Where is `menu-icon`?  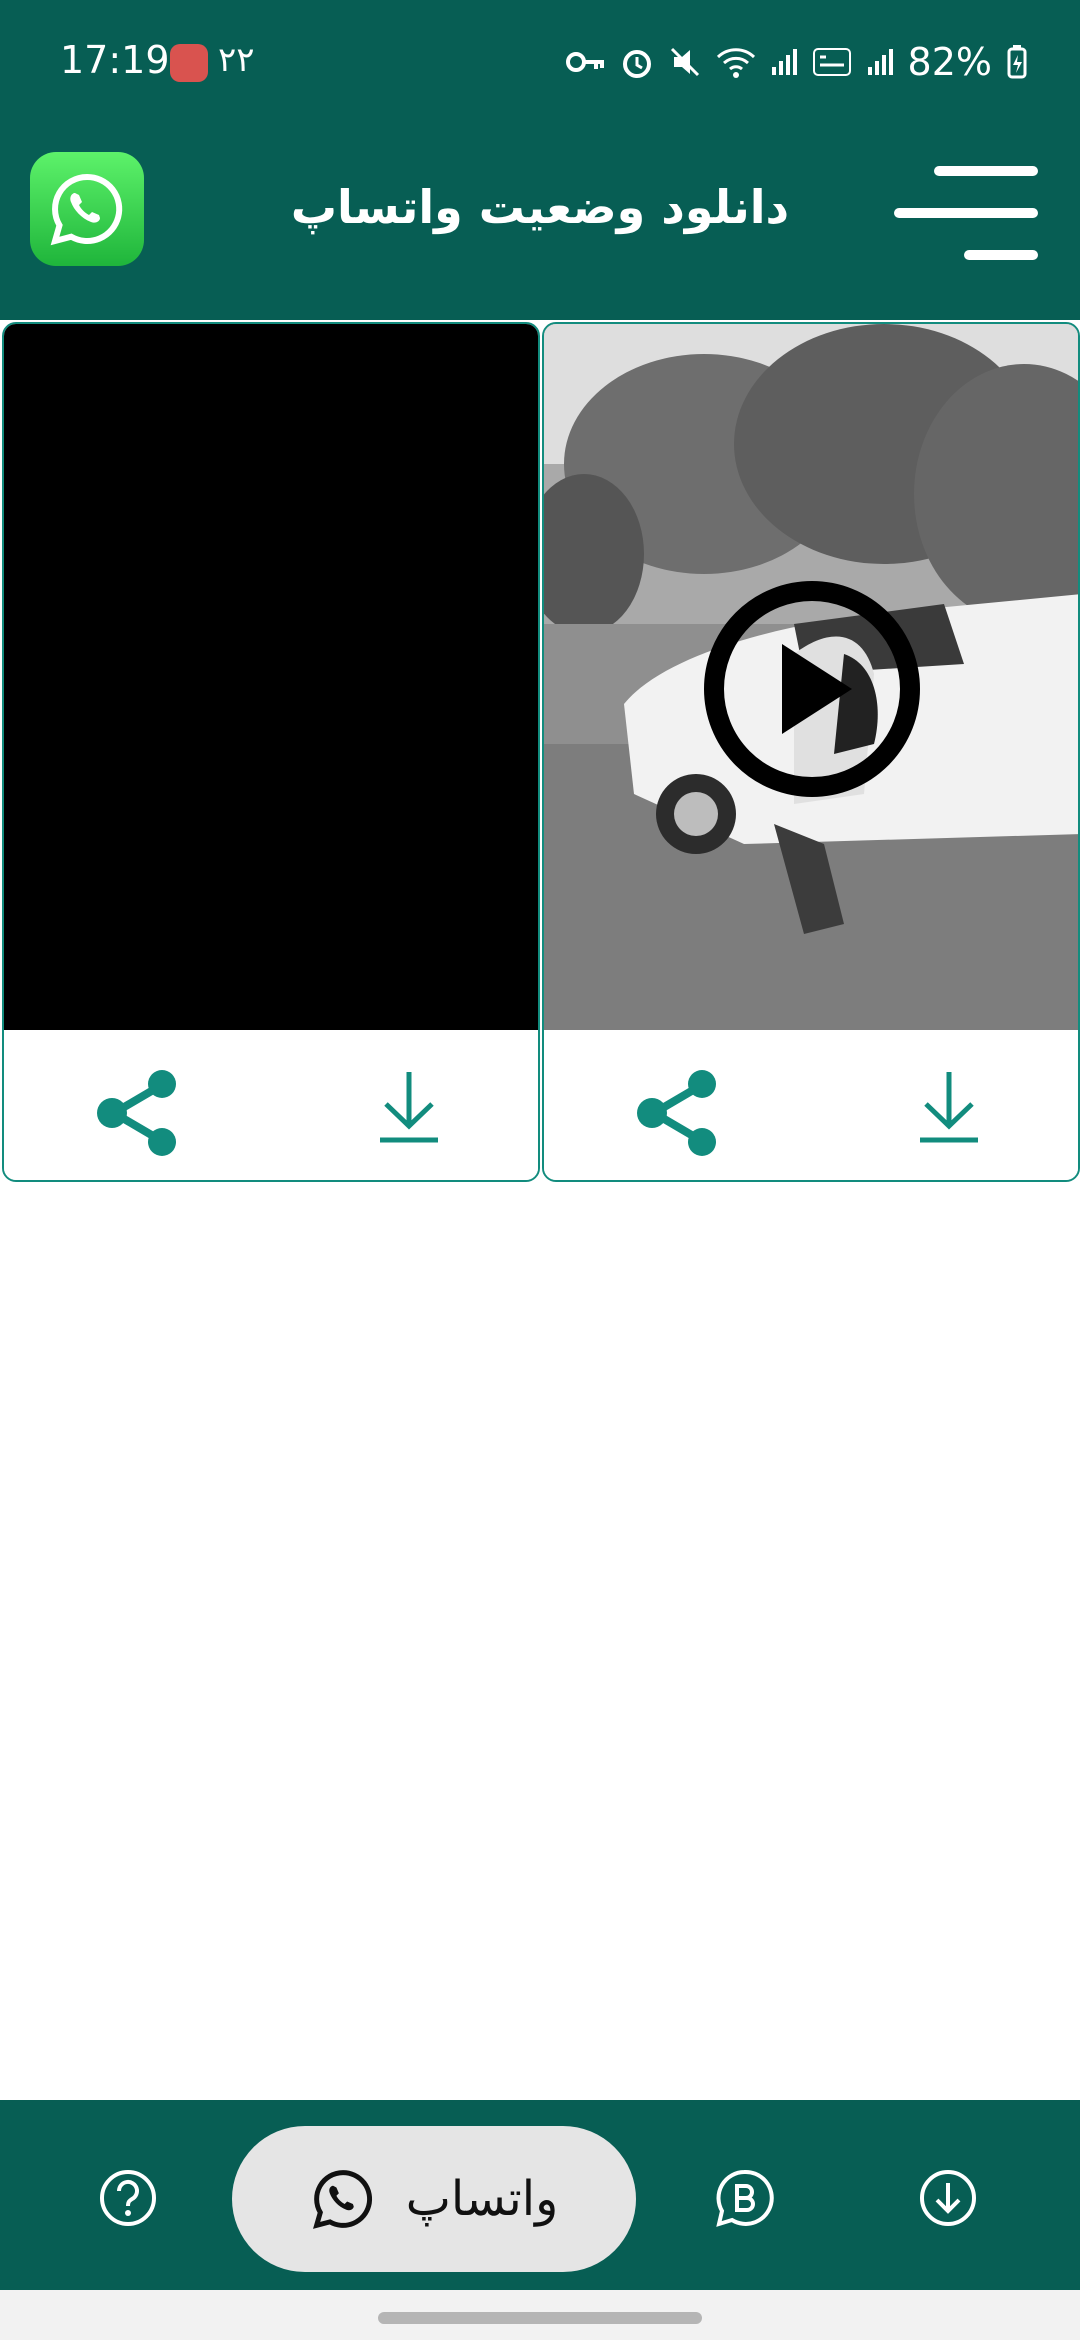 menu-icon is located at coordinates (966, 213).